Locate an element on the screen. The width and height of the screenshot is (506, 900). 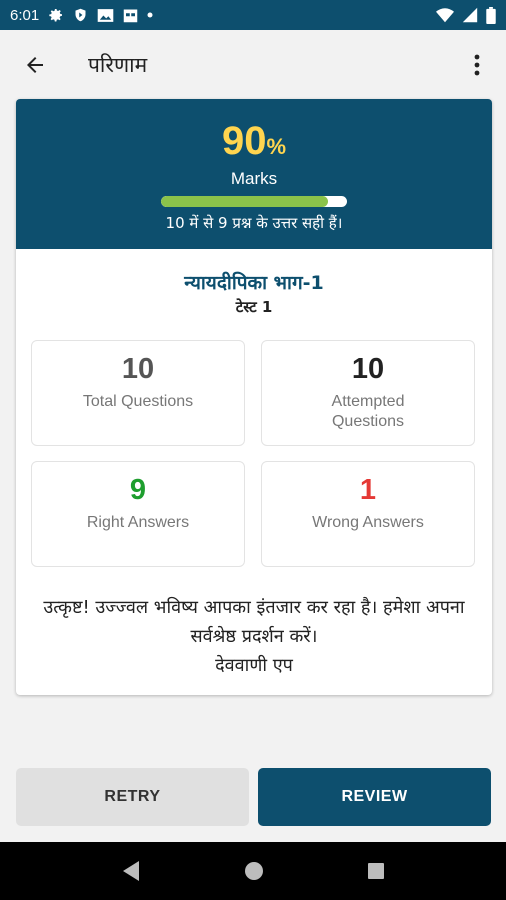
gear-icon is located at coordinates (56, 15).